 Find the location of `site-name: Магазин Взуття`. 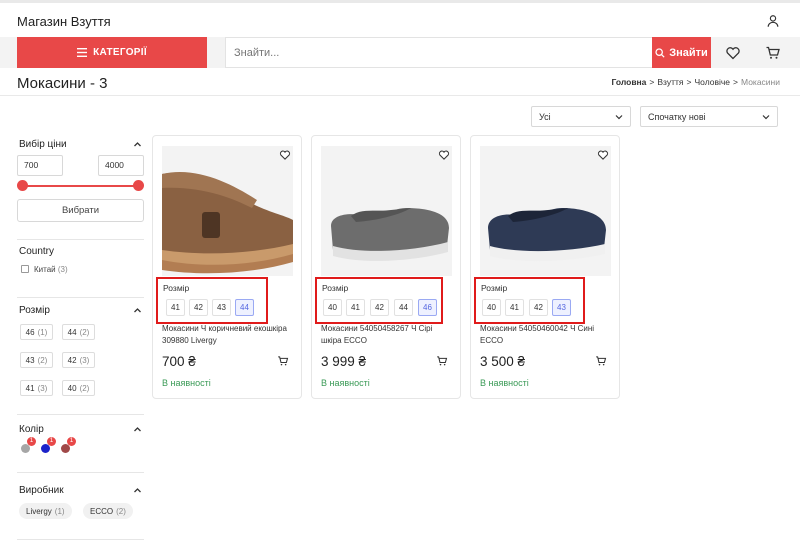

site-name: Магазин Взуття is located at coordinates (64, 21).